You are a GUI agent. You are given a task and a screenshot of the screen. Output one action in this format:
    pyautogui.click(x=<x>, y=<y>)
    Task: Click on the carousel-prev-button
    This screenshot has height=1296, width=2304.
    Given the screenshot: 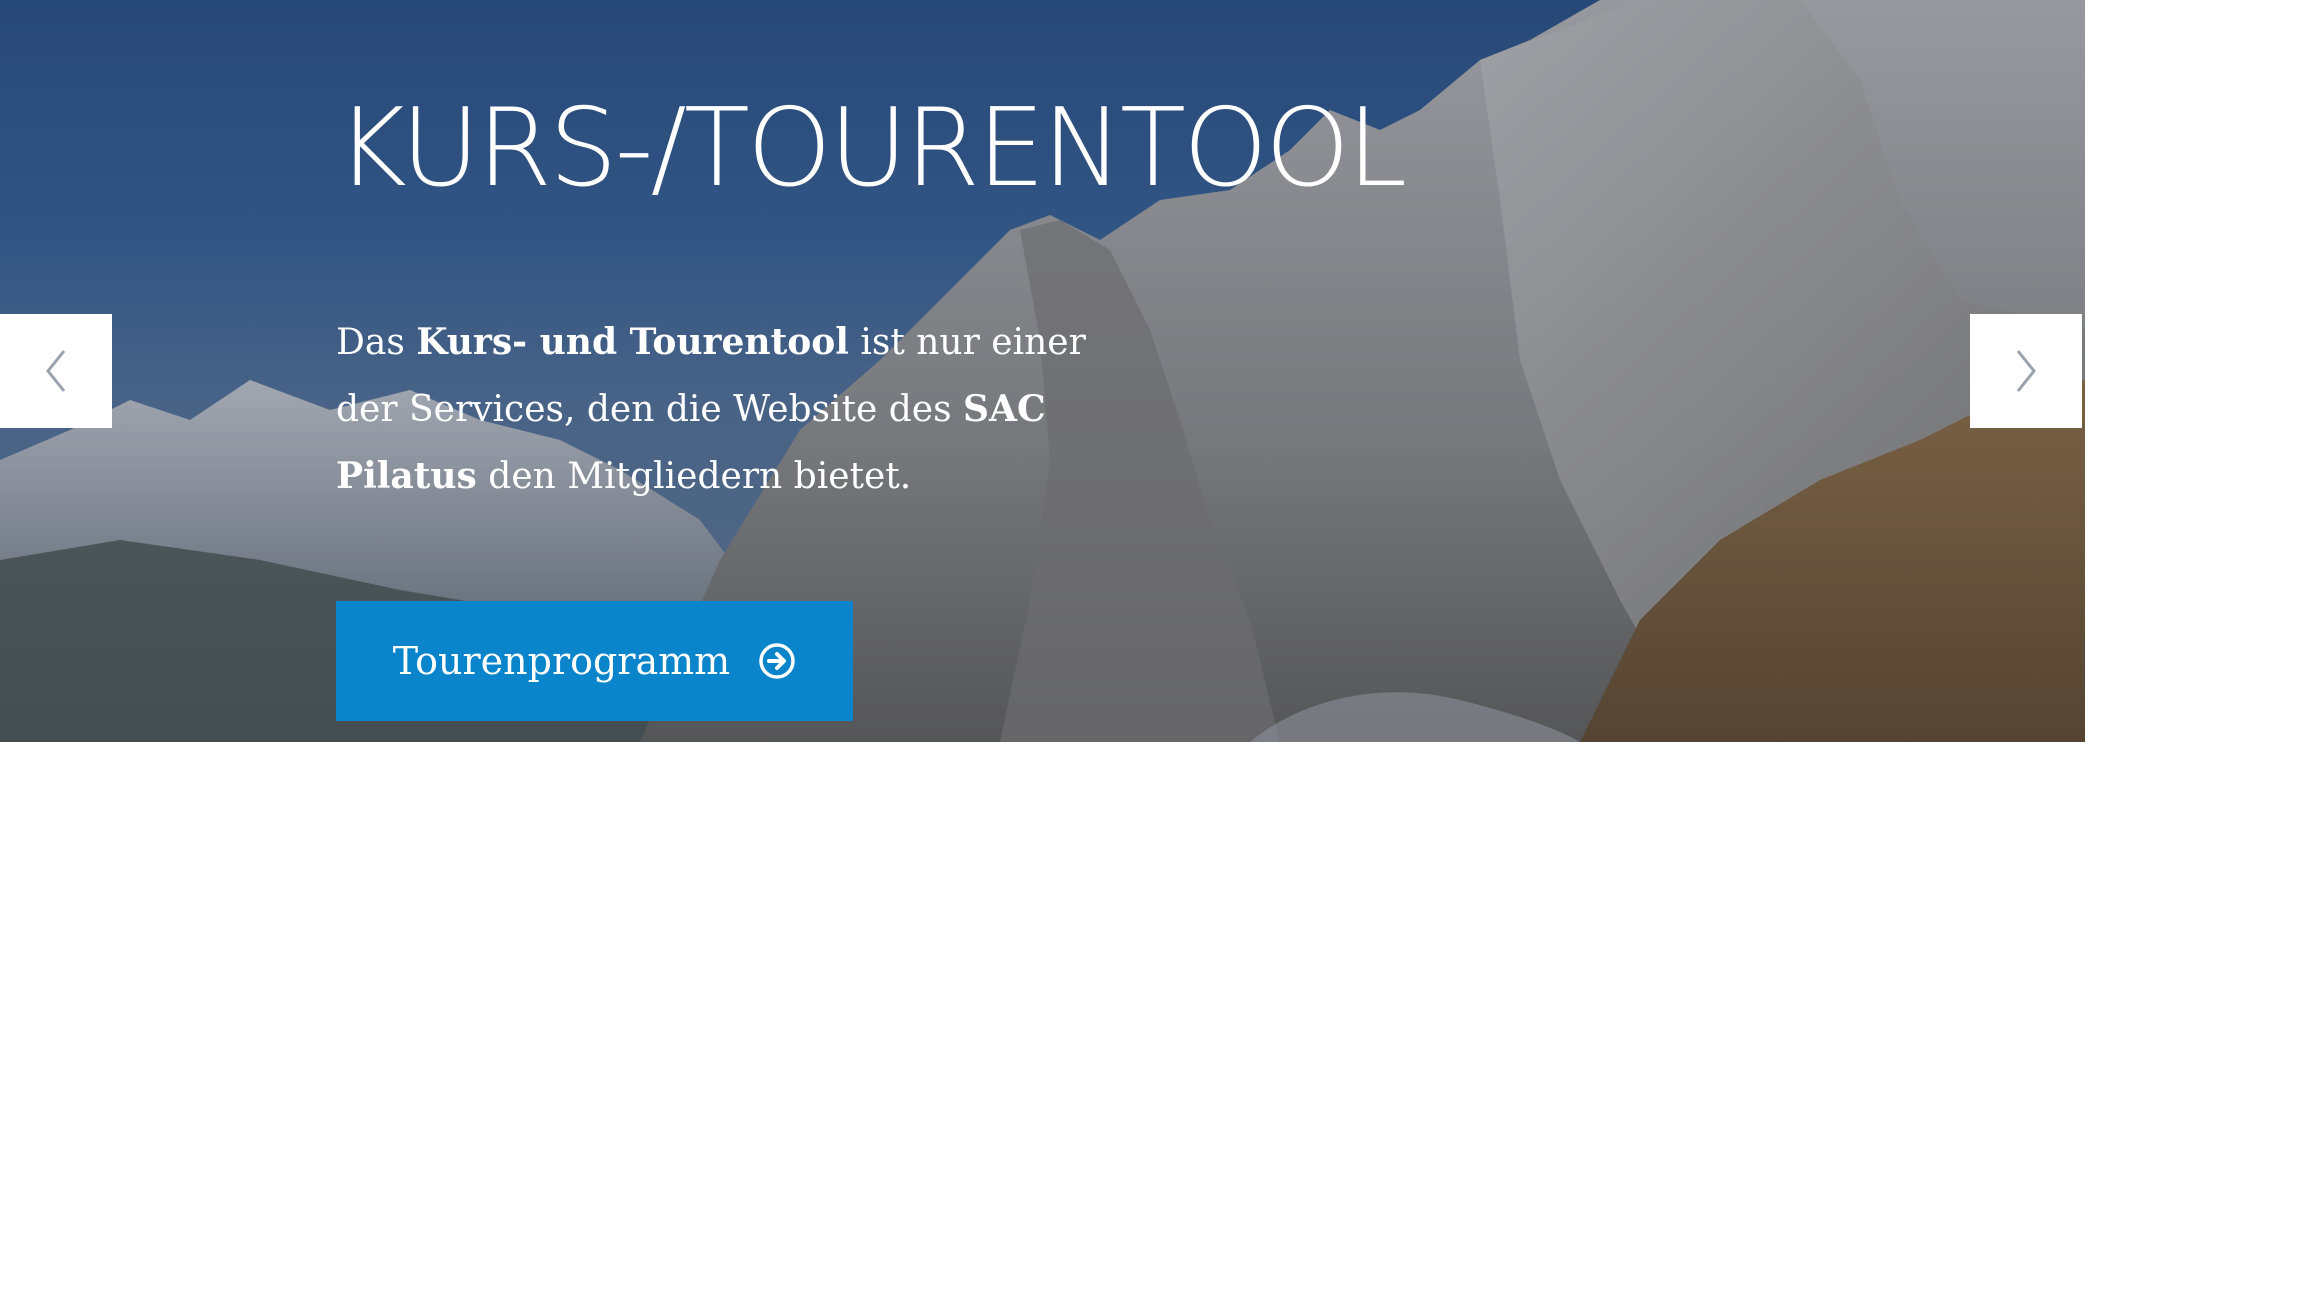 What is the action you would take?
    pyautogui.click(x=56, y=371)
    